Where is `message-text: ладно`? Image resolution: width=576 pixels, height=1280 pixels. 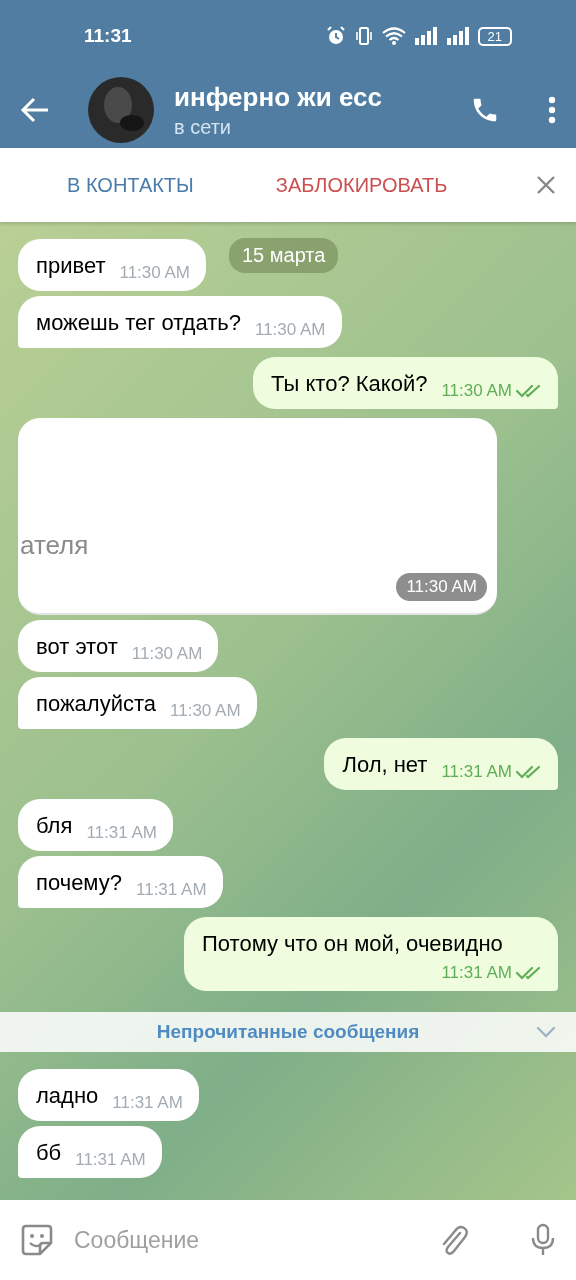 message-text: ладно is located at coordinates (67, 1096).